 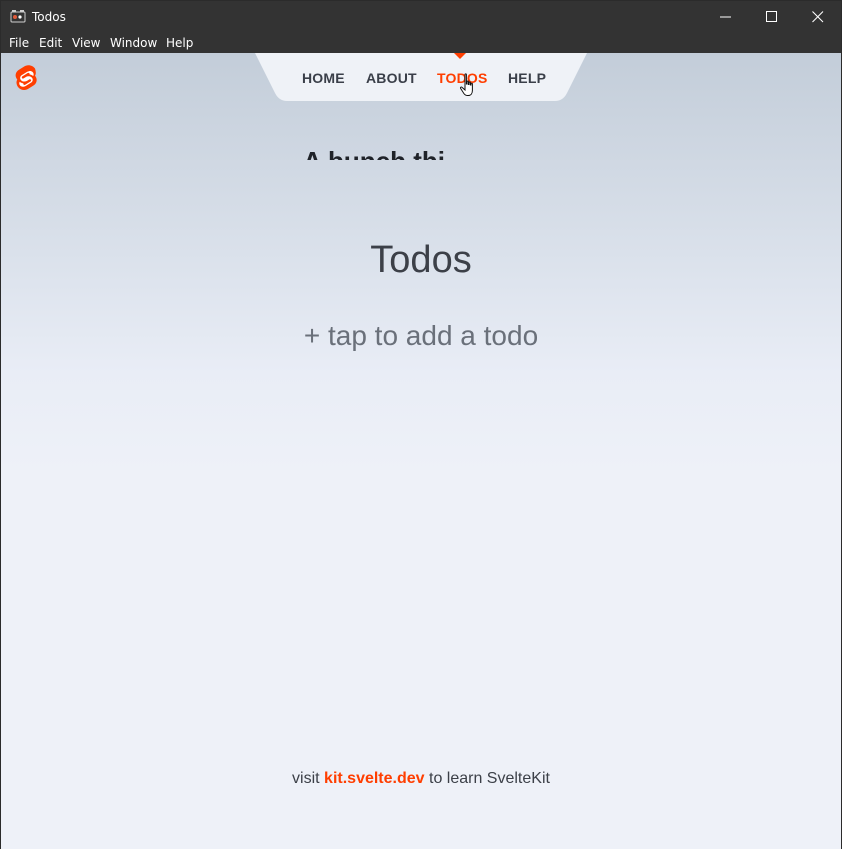 What do you see at coordinates (527, 78) in the screenshot?
I see `nav-help: HELP` at bounding box center [527, 78].